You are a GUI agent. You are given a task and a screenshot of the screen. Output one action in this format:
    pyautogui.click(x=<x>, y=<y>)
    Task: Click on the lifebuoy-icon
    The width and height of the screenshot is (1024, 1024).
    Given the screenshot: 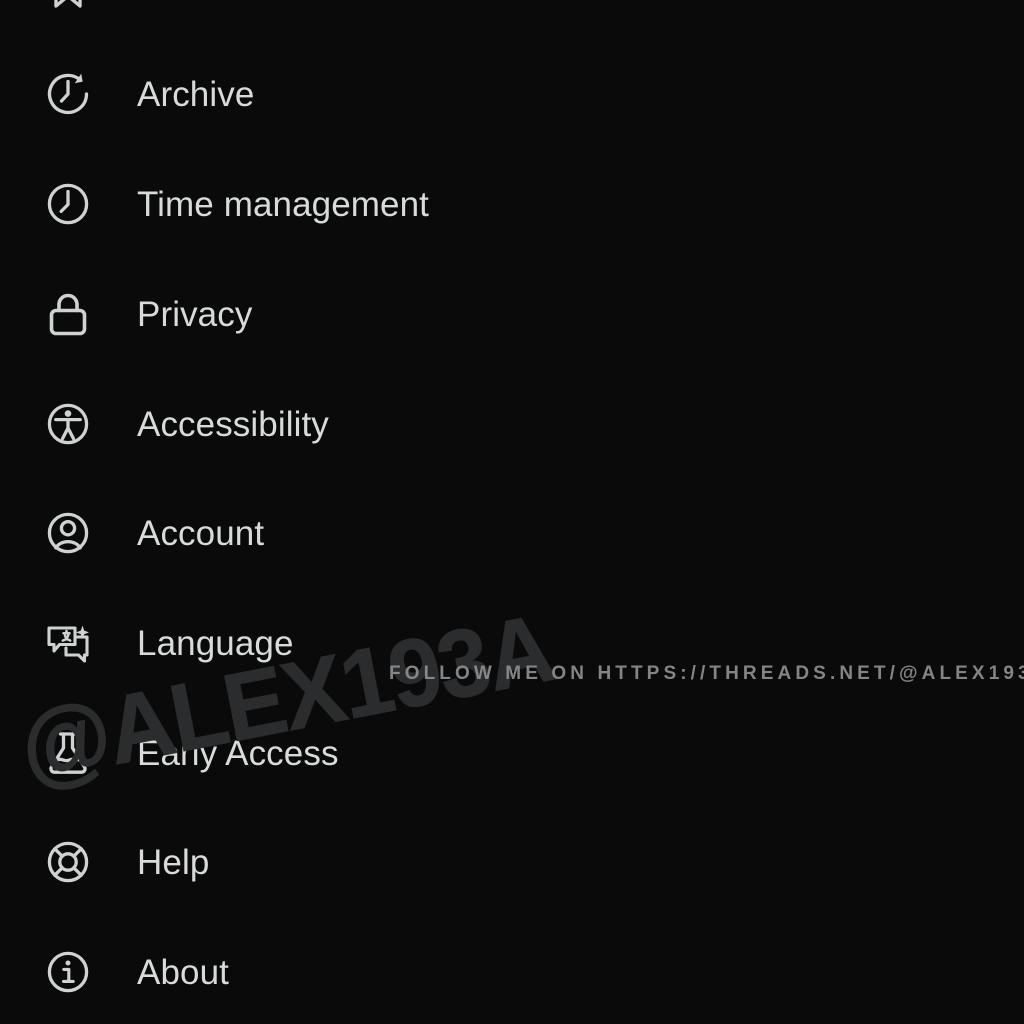 What is the action you would take?
    pyautogui.click(x=68, y=862)
    